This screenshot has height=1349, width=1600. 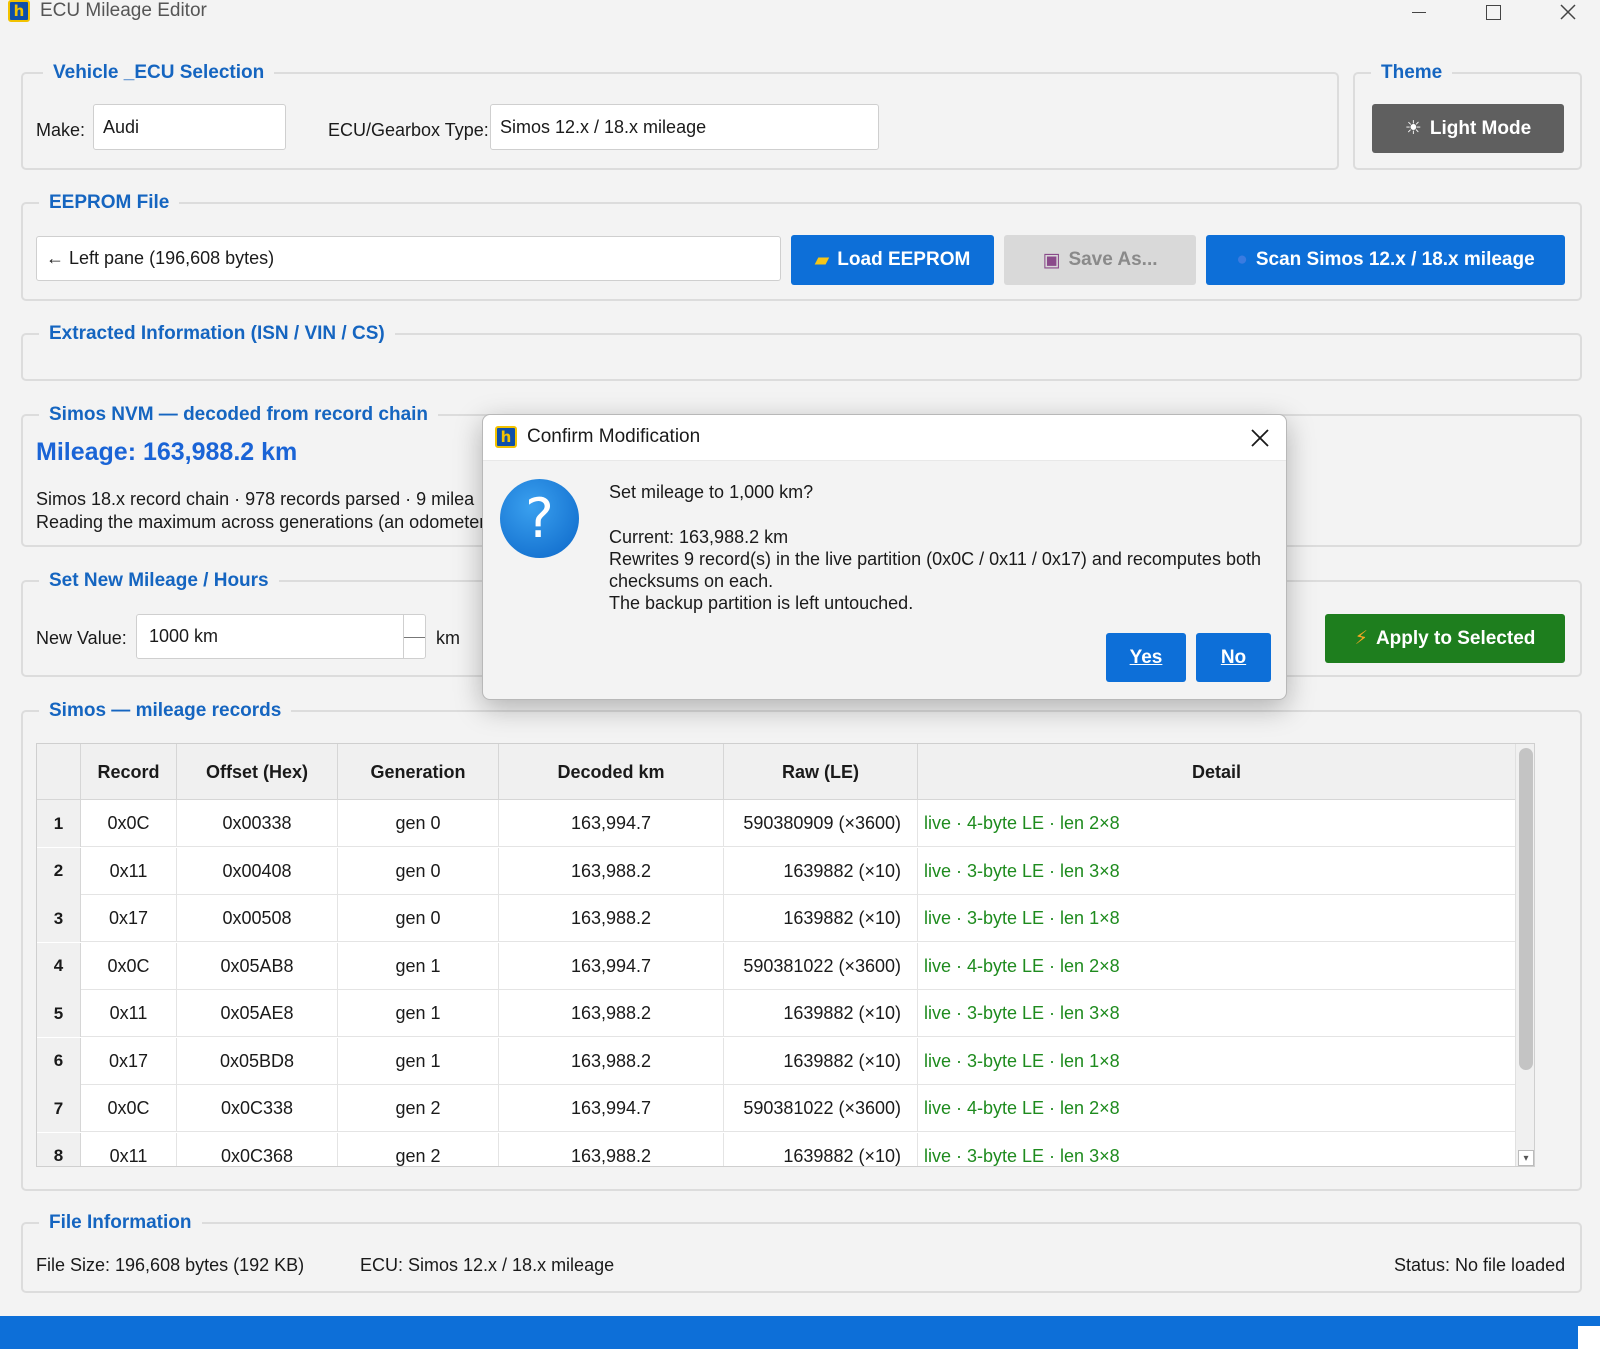 What do you see at coordinates (239, 415) in the screenshot?
I see `simos-nvm-legend: Simos NVM — decoded from record chain` at bounding box center [239, 415].